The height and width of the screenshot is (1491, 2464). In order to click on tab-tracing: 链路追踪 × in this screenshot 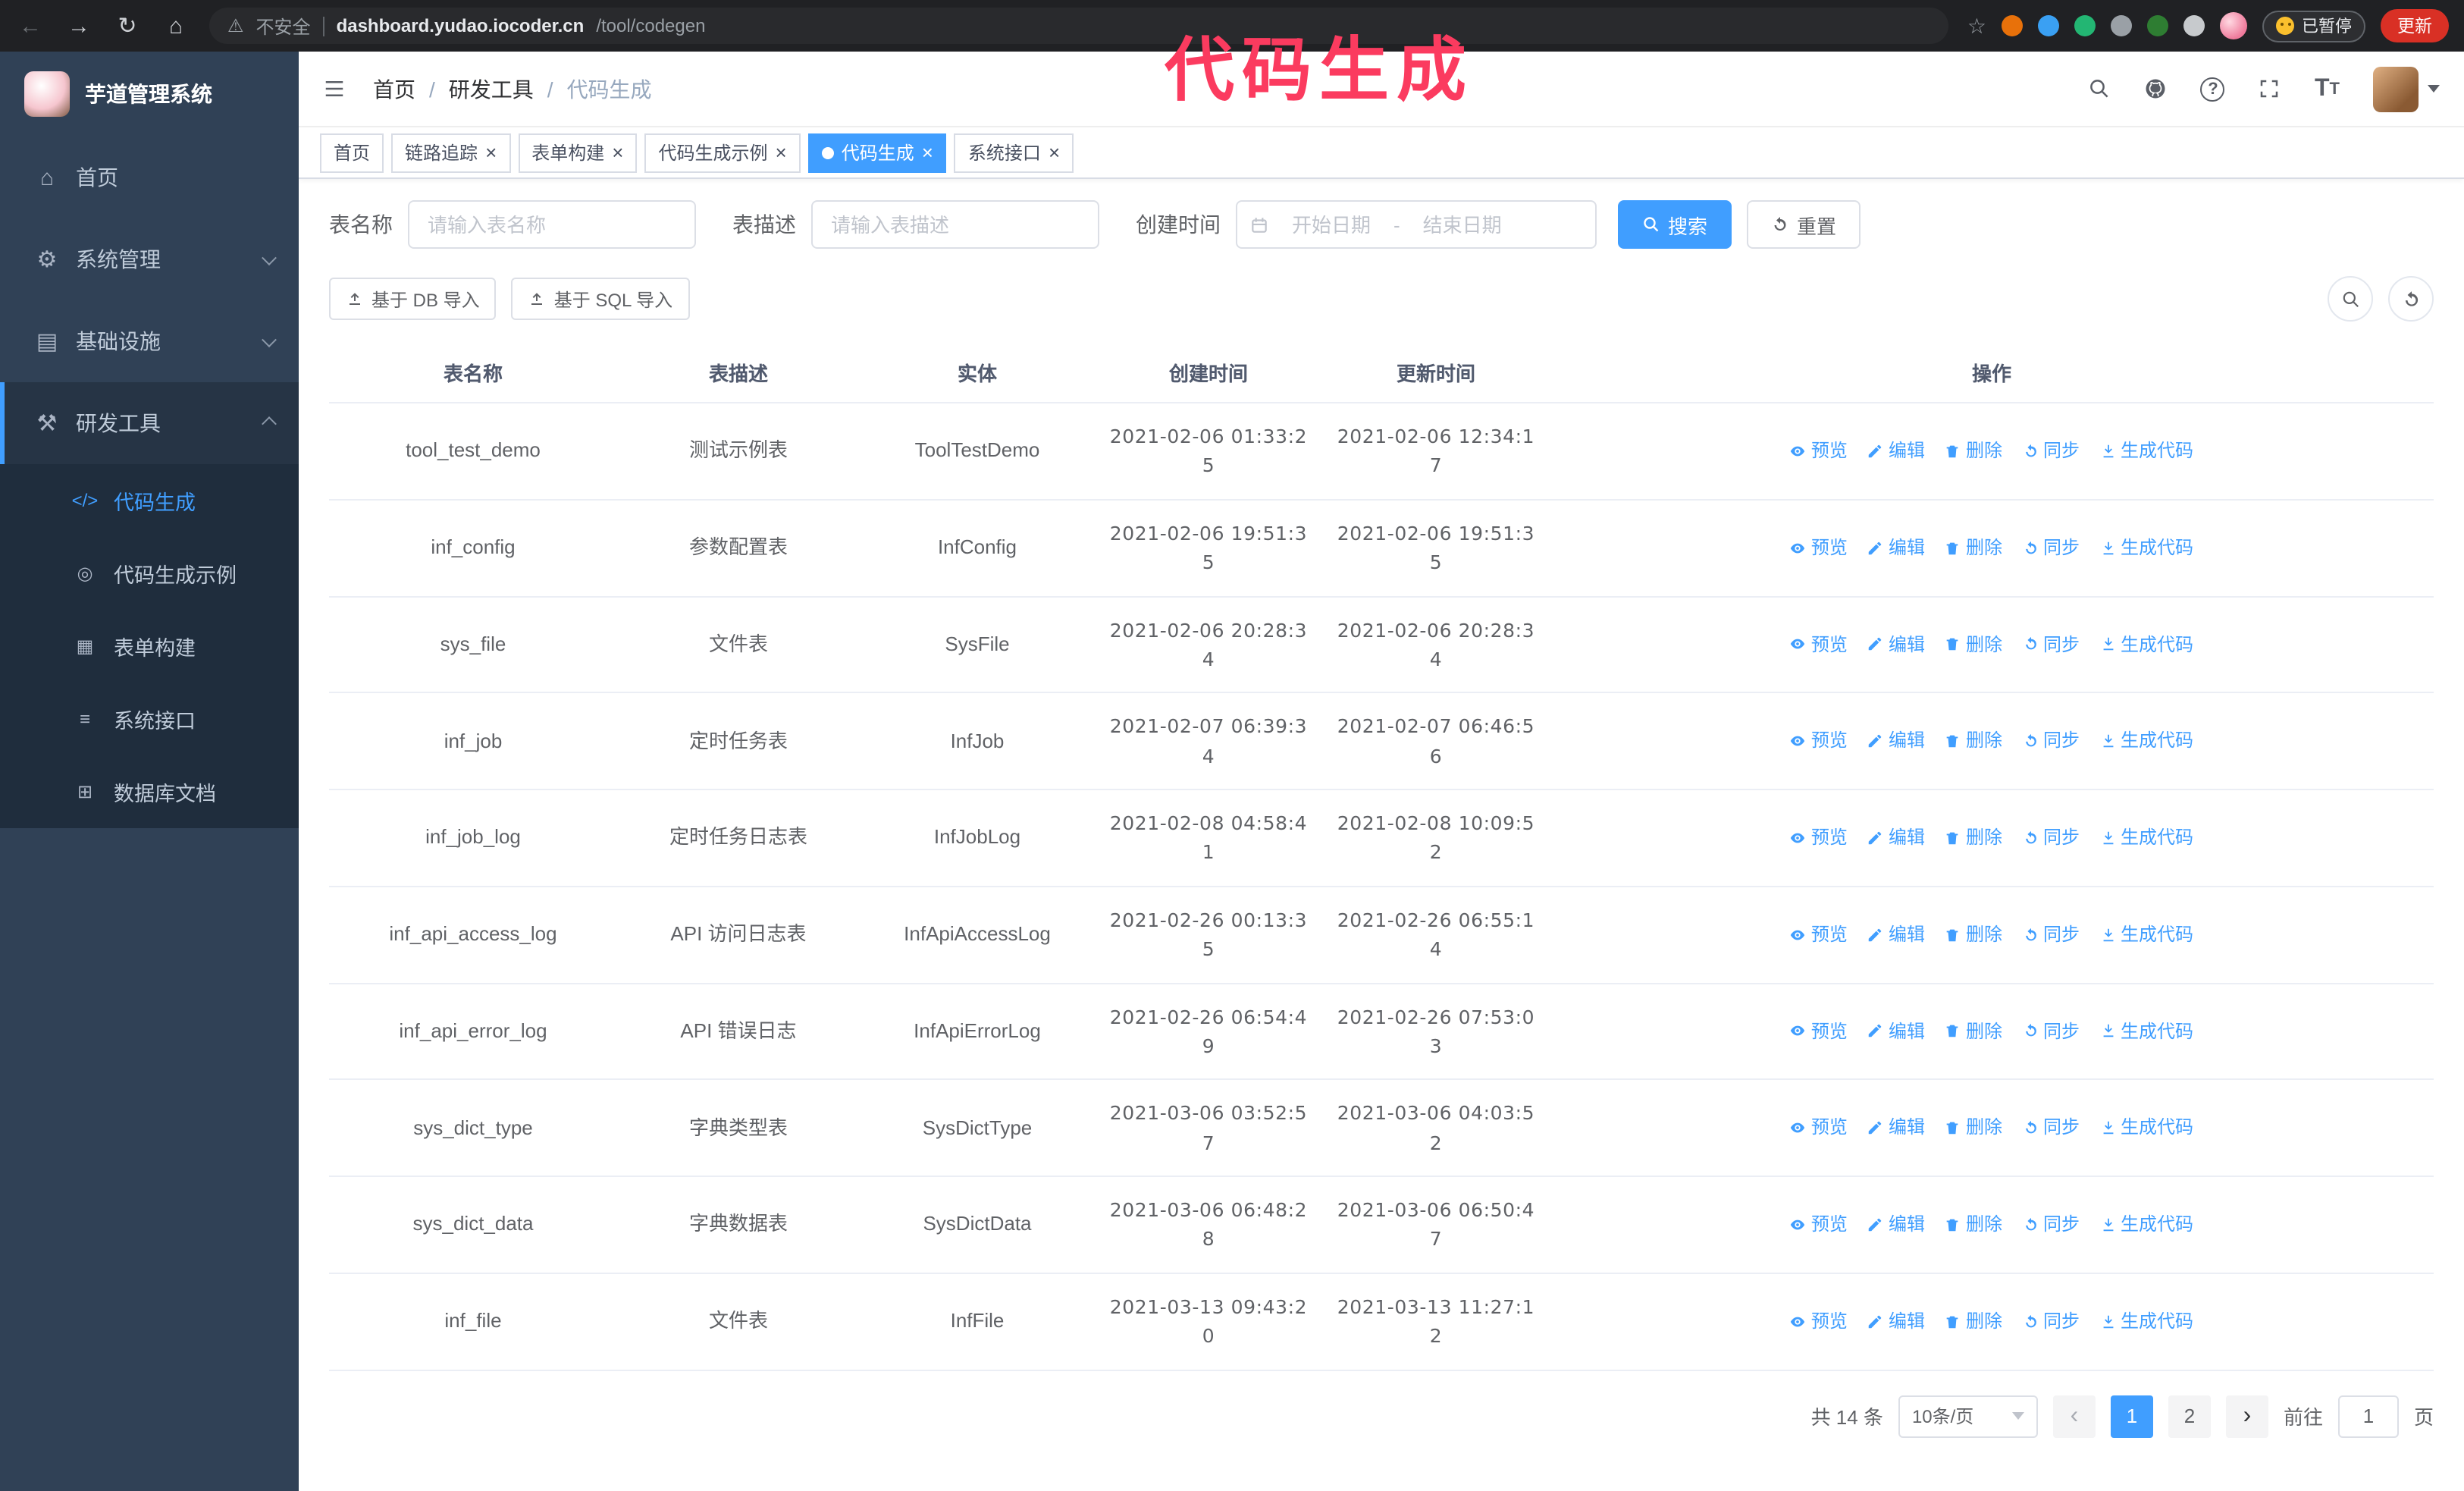, I will do `click(451, 152)`.